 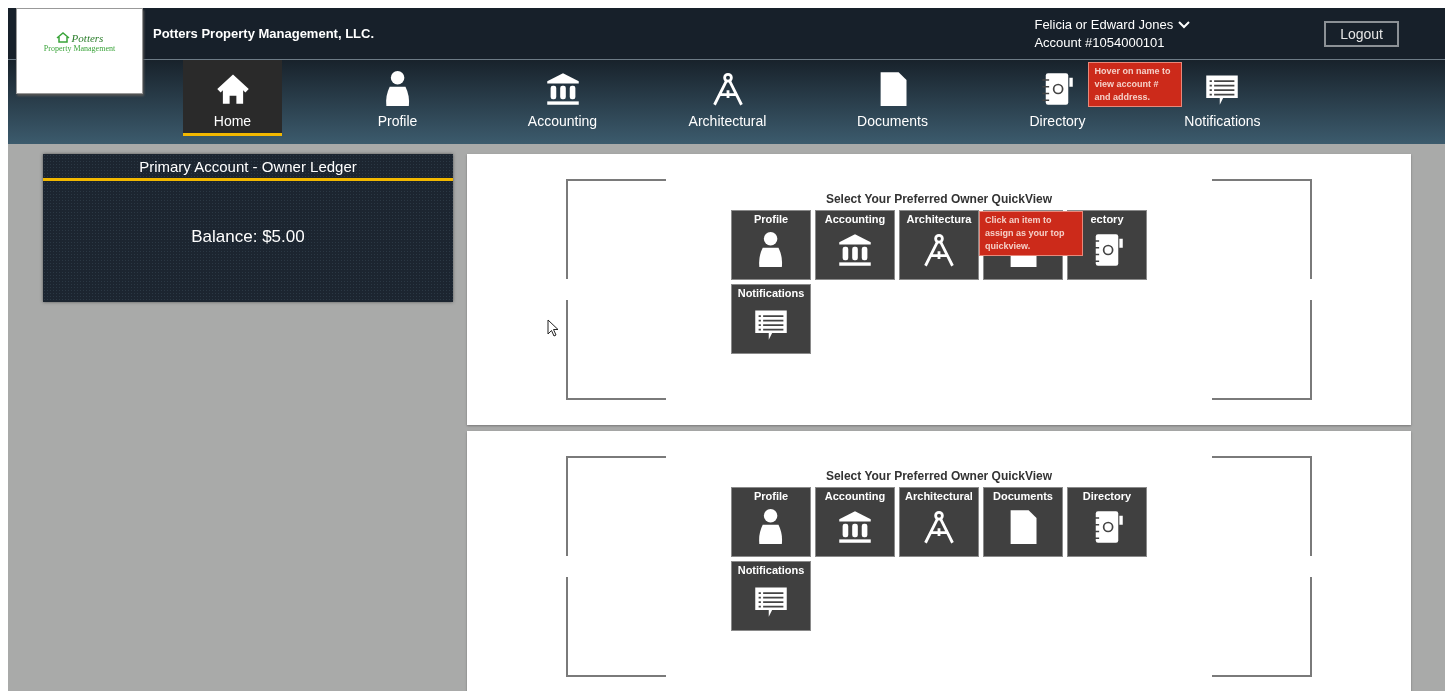 I want to click on nav-tab: Documents, so click(x=892, y=98).